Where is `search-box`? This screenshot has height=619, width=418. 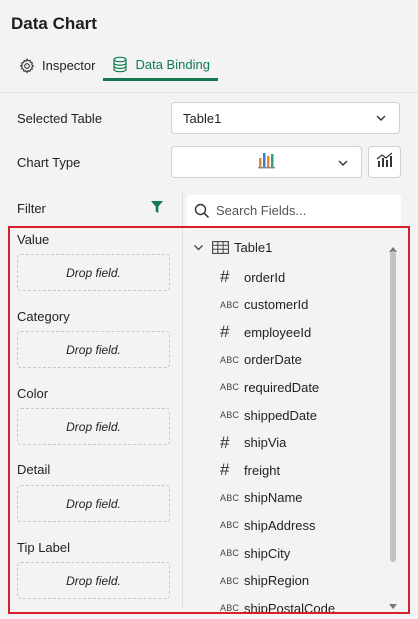 search-box is located at coordinates (294, 210).